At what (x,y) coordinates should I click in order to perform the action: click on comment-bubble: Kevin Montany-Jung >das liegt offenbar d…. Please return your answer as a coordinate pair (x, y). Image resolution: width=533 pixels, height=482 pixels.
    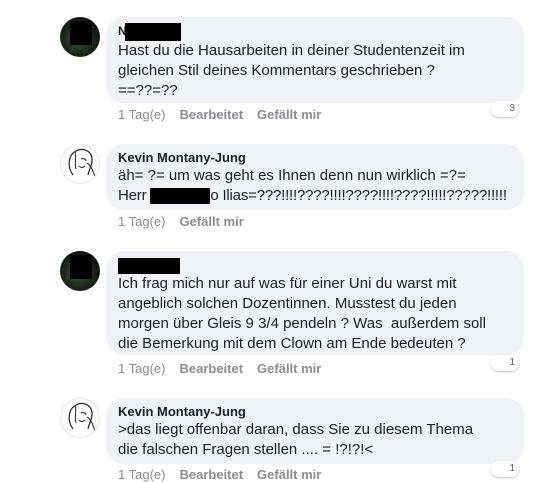
    Looking at the image, I should click on (315, 431).